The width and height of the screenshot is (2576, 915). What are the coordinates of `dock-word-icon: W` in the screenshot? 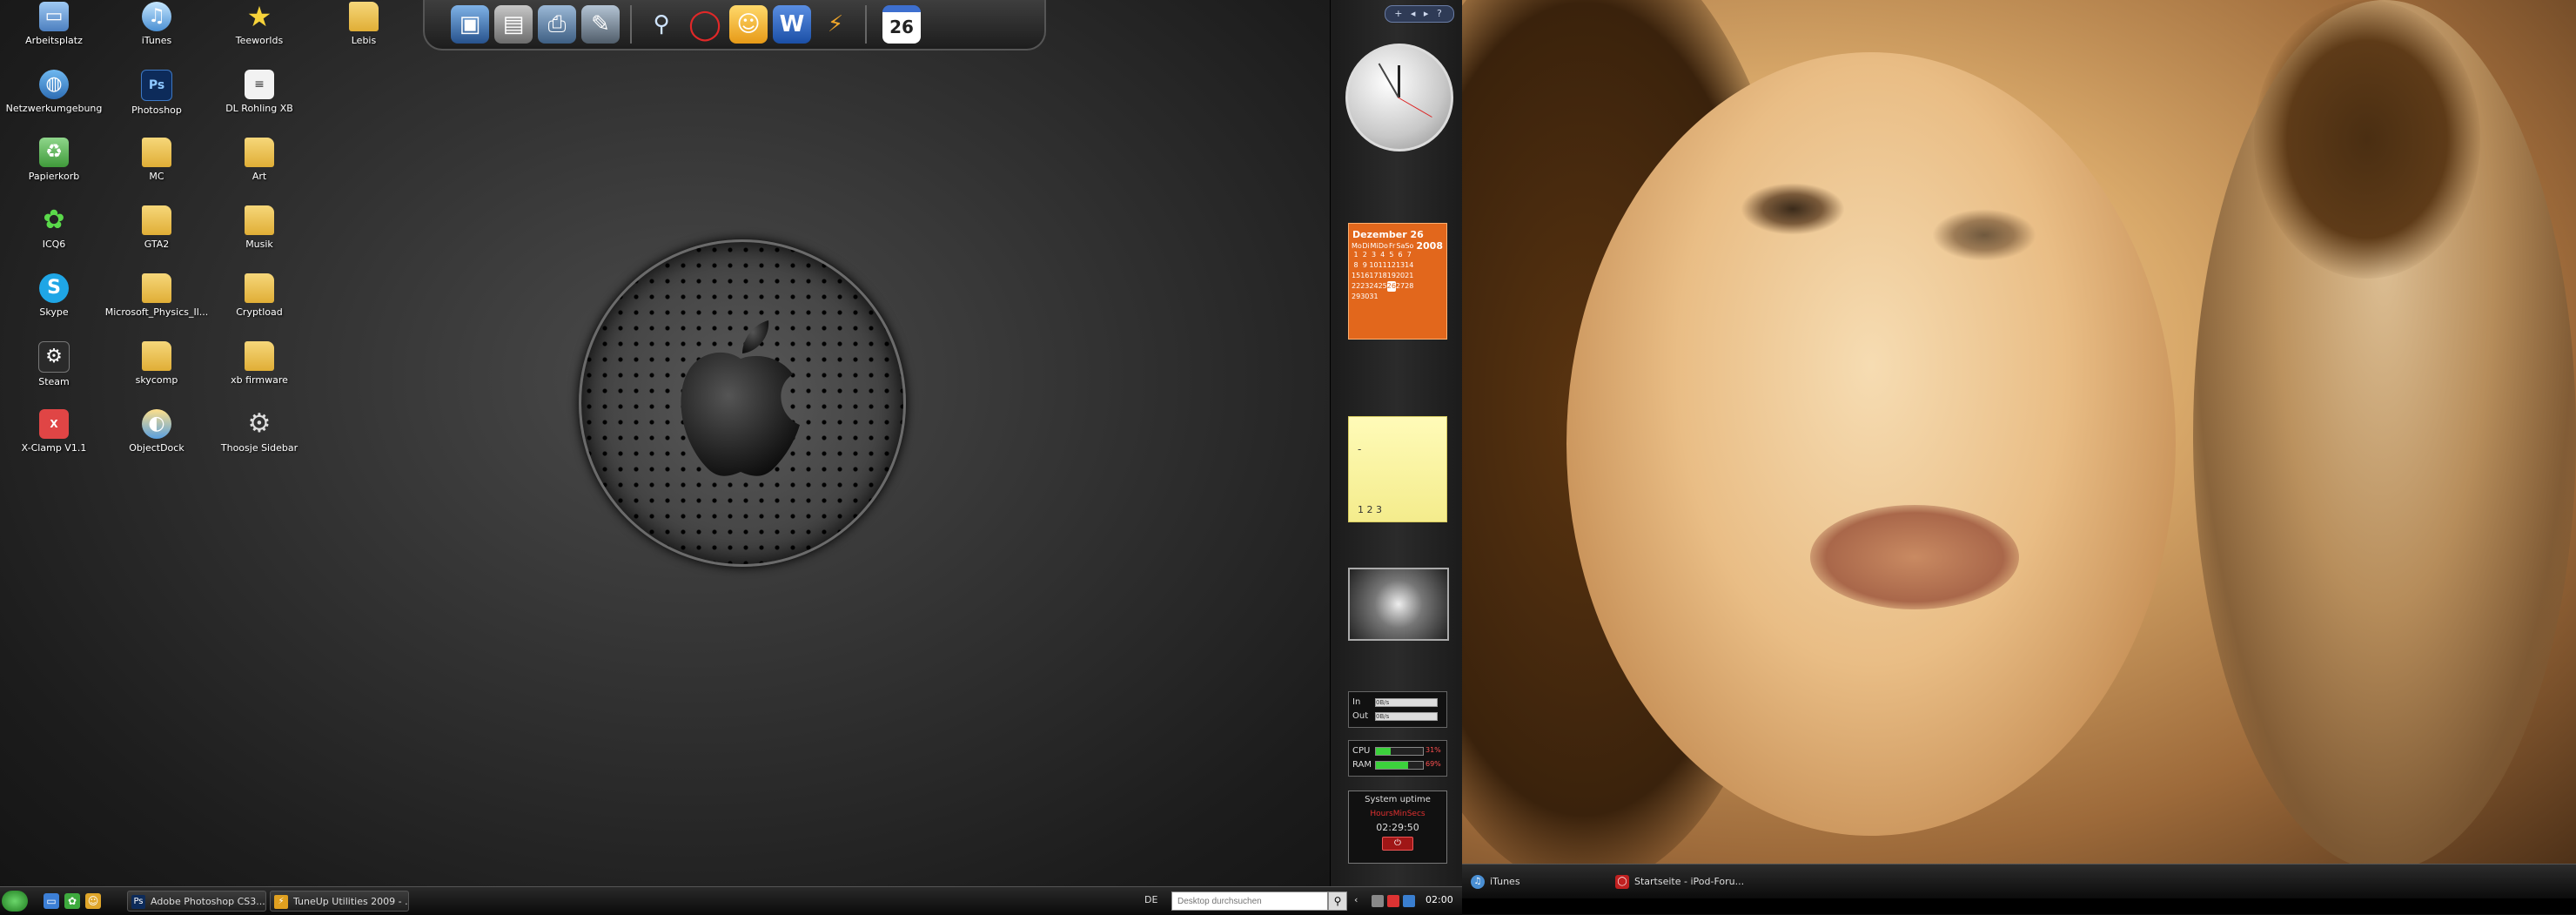 It's located at (792, 24).